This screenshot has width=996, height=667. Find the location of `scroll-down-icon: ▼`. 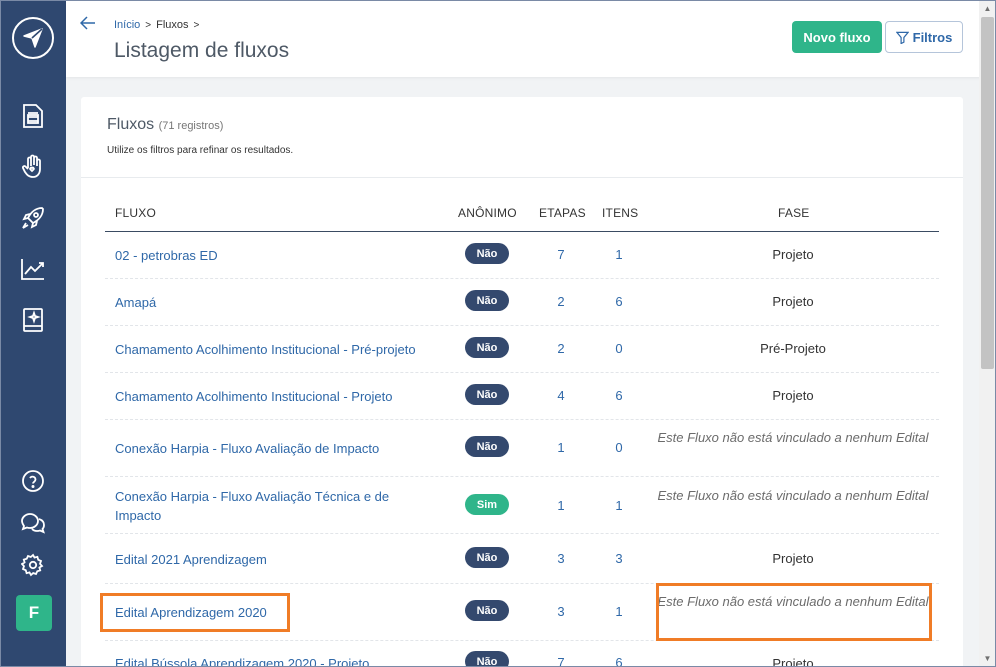

scroll-down-icon: ▼ is located at coordinates (987, 658).